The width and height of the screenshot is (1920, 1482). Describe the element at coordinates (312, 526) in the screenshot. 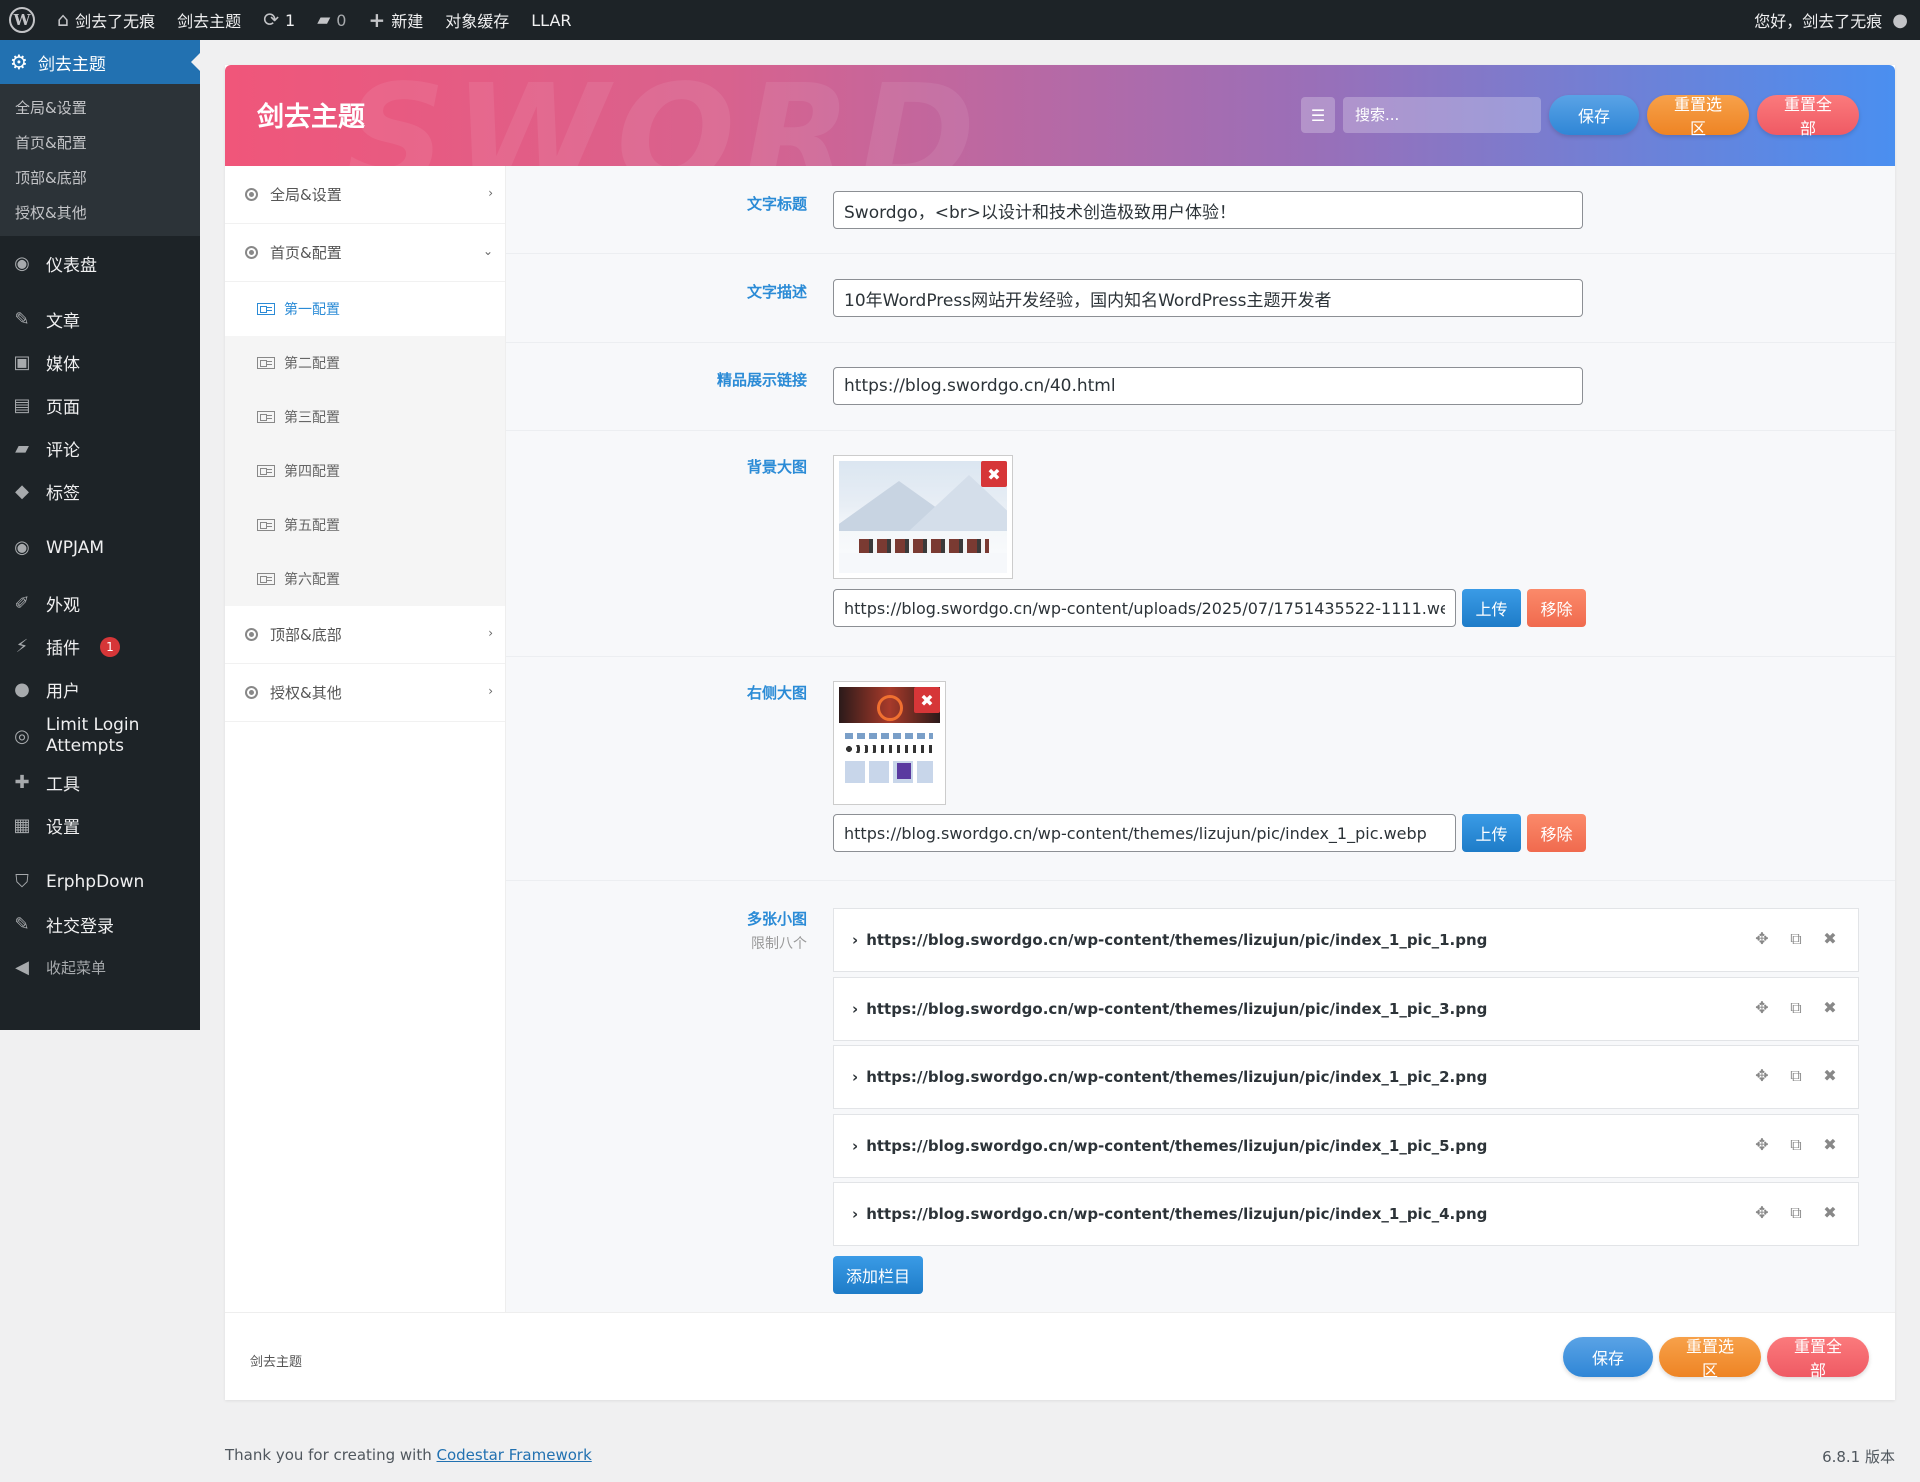

I see `nav-sub-label: 第五配置` at that location.